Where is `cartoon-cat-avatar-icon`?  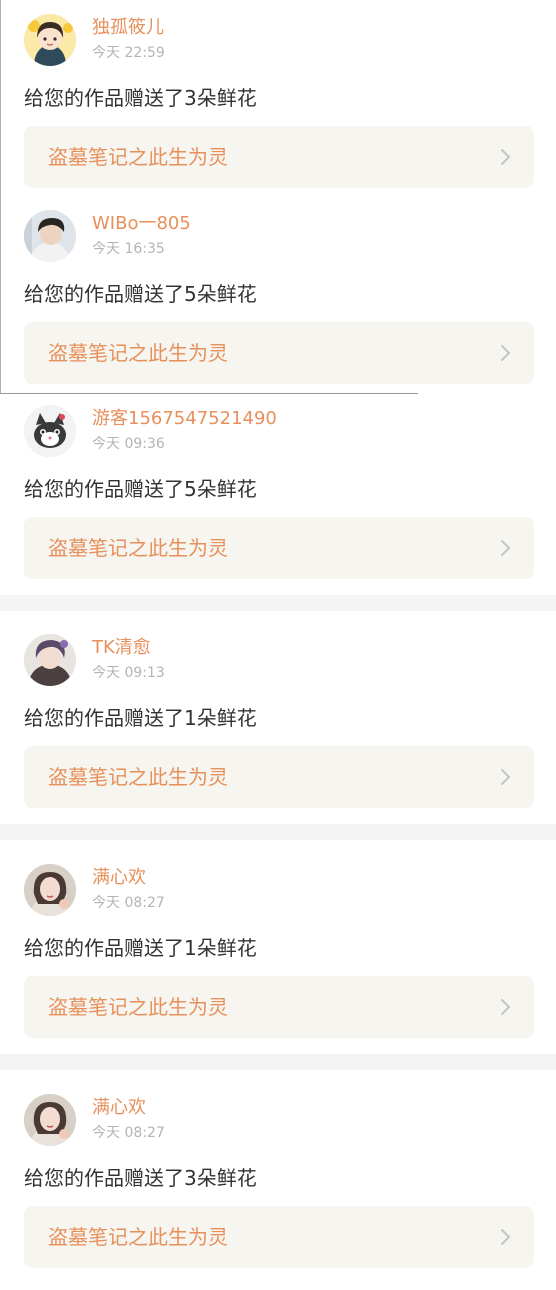
cartoon-cat-avatar-icon is located at coordinates (50, 431).